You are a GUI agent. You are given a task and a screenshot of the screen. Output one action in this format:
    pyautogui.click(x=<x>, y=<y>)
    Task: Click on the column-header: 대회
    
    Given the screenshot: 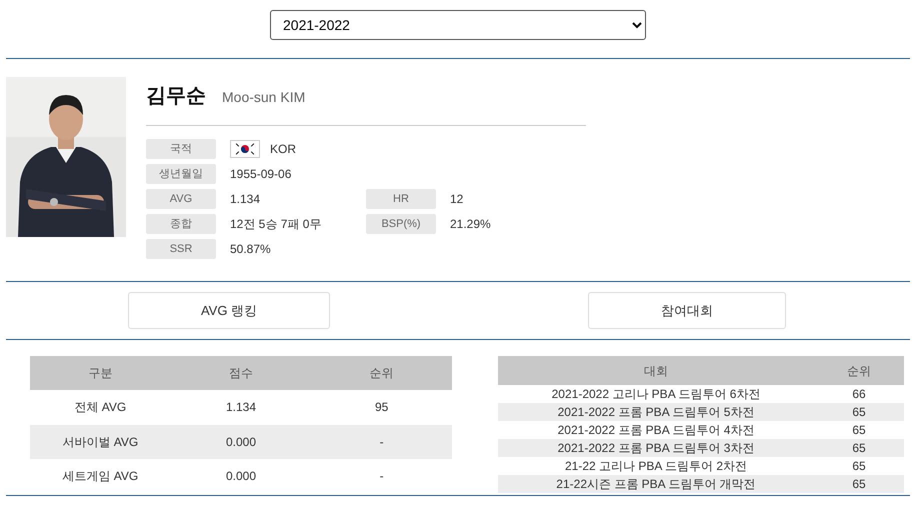 What is the action you would take?
    pyautogui.click(x=656, y=370)
    